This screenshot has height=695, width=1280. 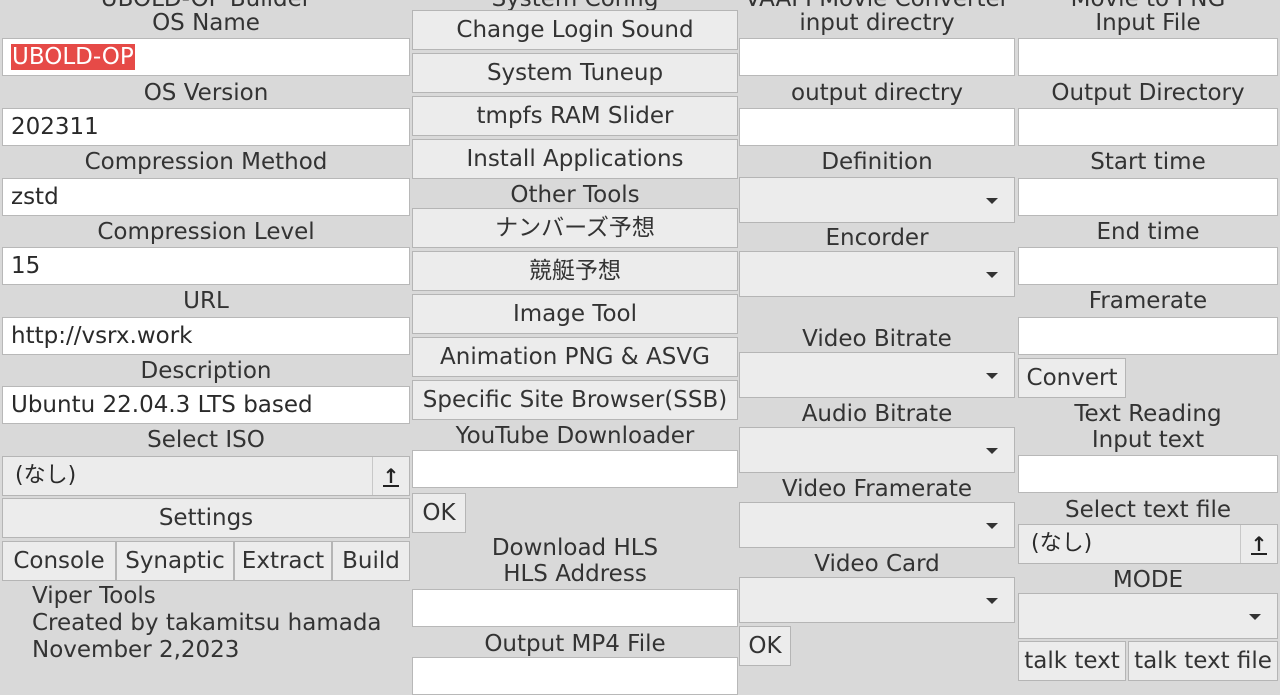 I want to click on png-output-directory-field, so click(x=1148, y=127).